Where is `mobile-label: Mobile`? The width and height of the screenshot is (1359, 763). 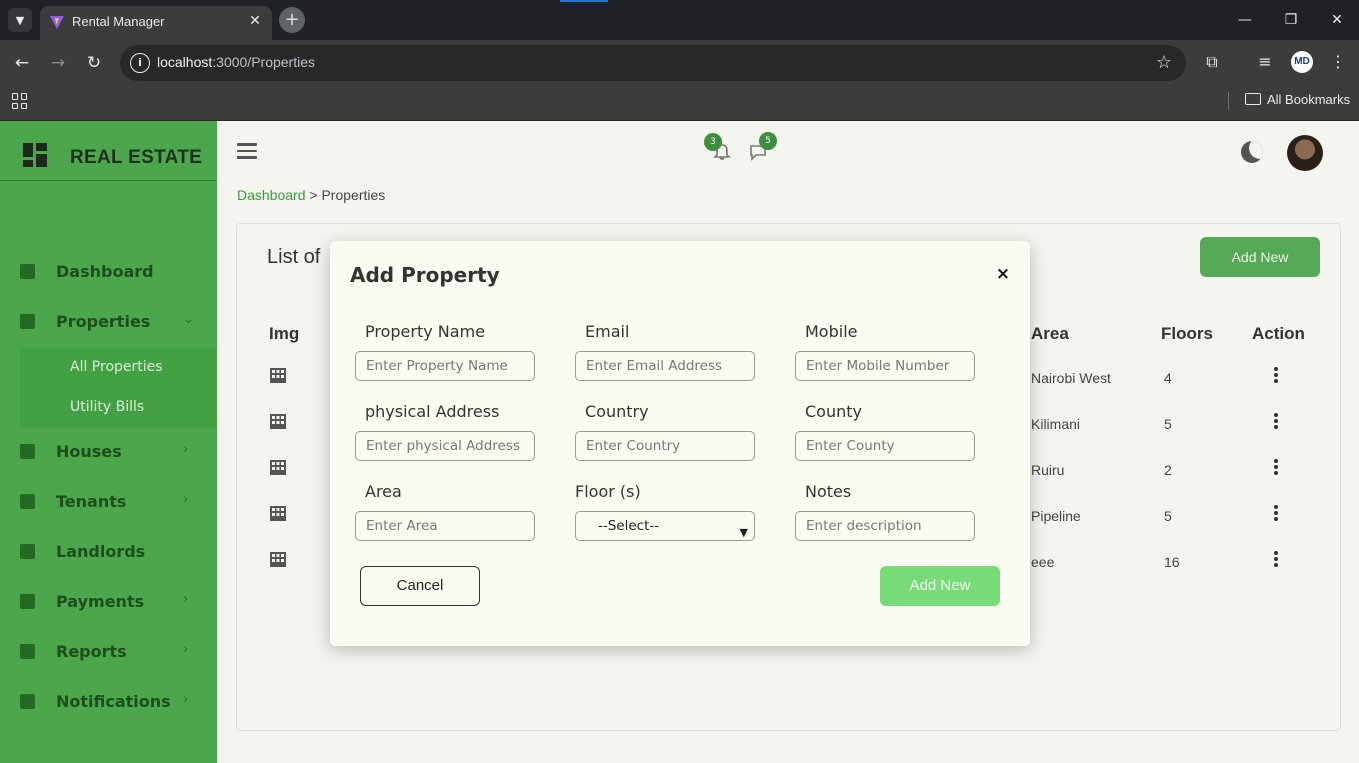 mobile-label: Mobile is located at coordinates (831, 331).